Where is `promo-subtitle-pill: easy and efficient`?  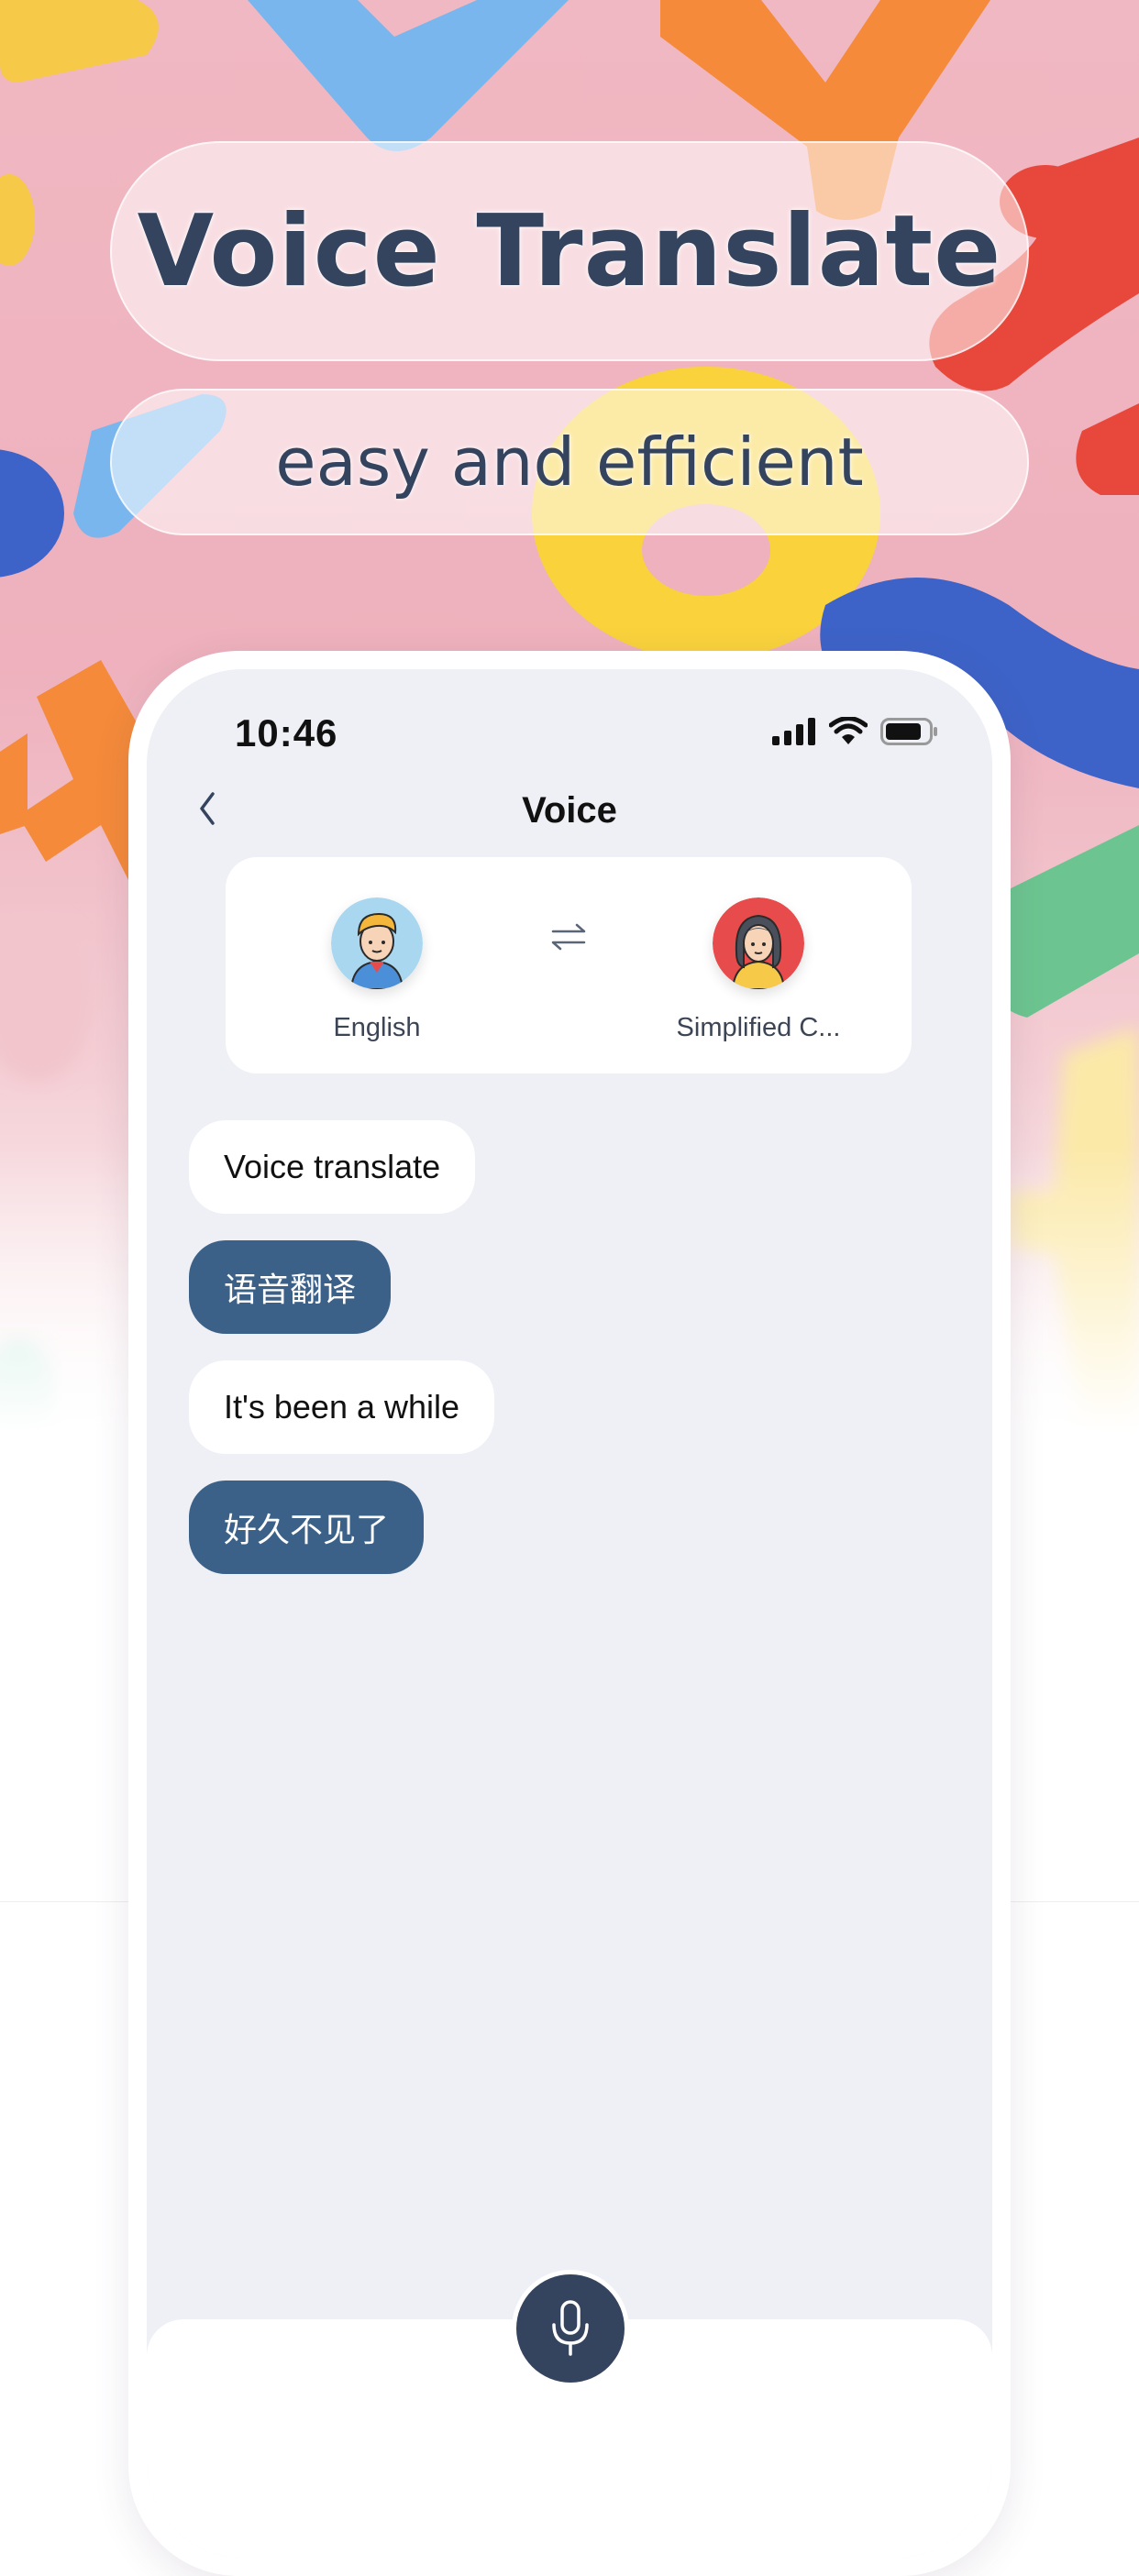 promo-subtitle-pill: easy and efficient is located at coordinates (569, 462).